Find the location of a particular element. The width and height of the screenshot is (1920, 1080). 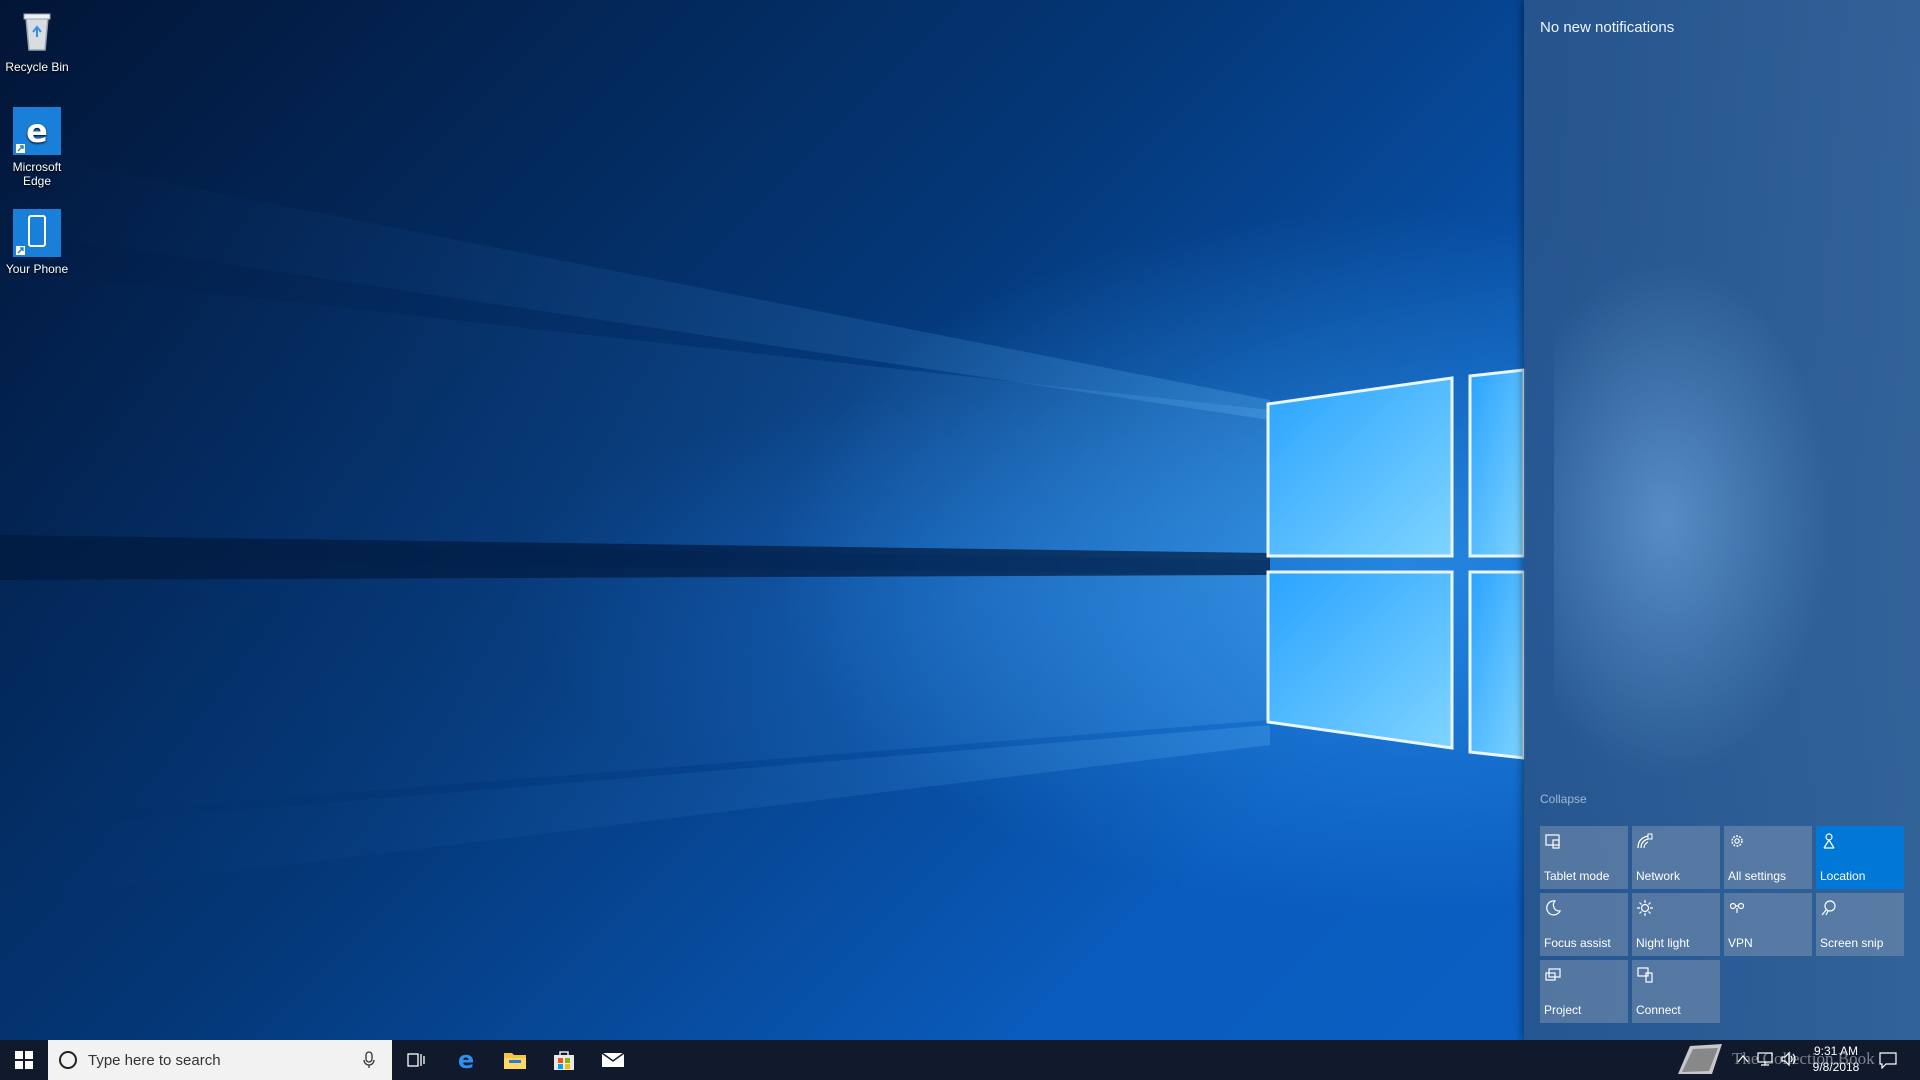

desktop-icon-label: Recycle Bin is located at coordinates (37, 67).